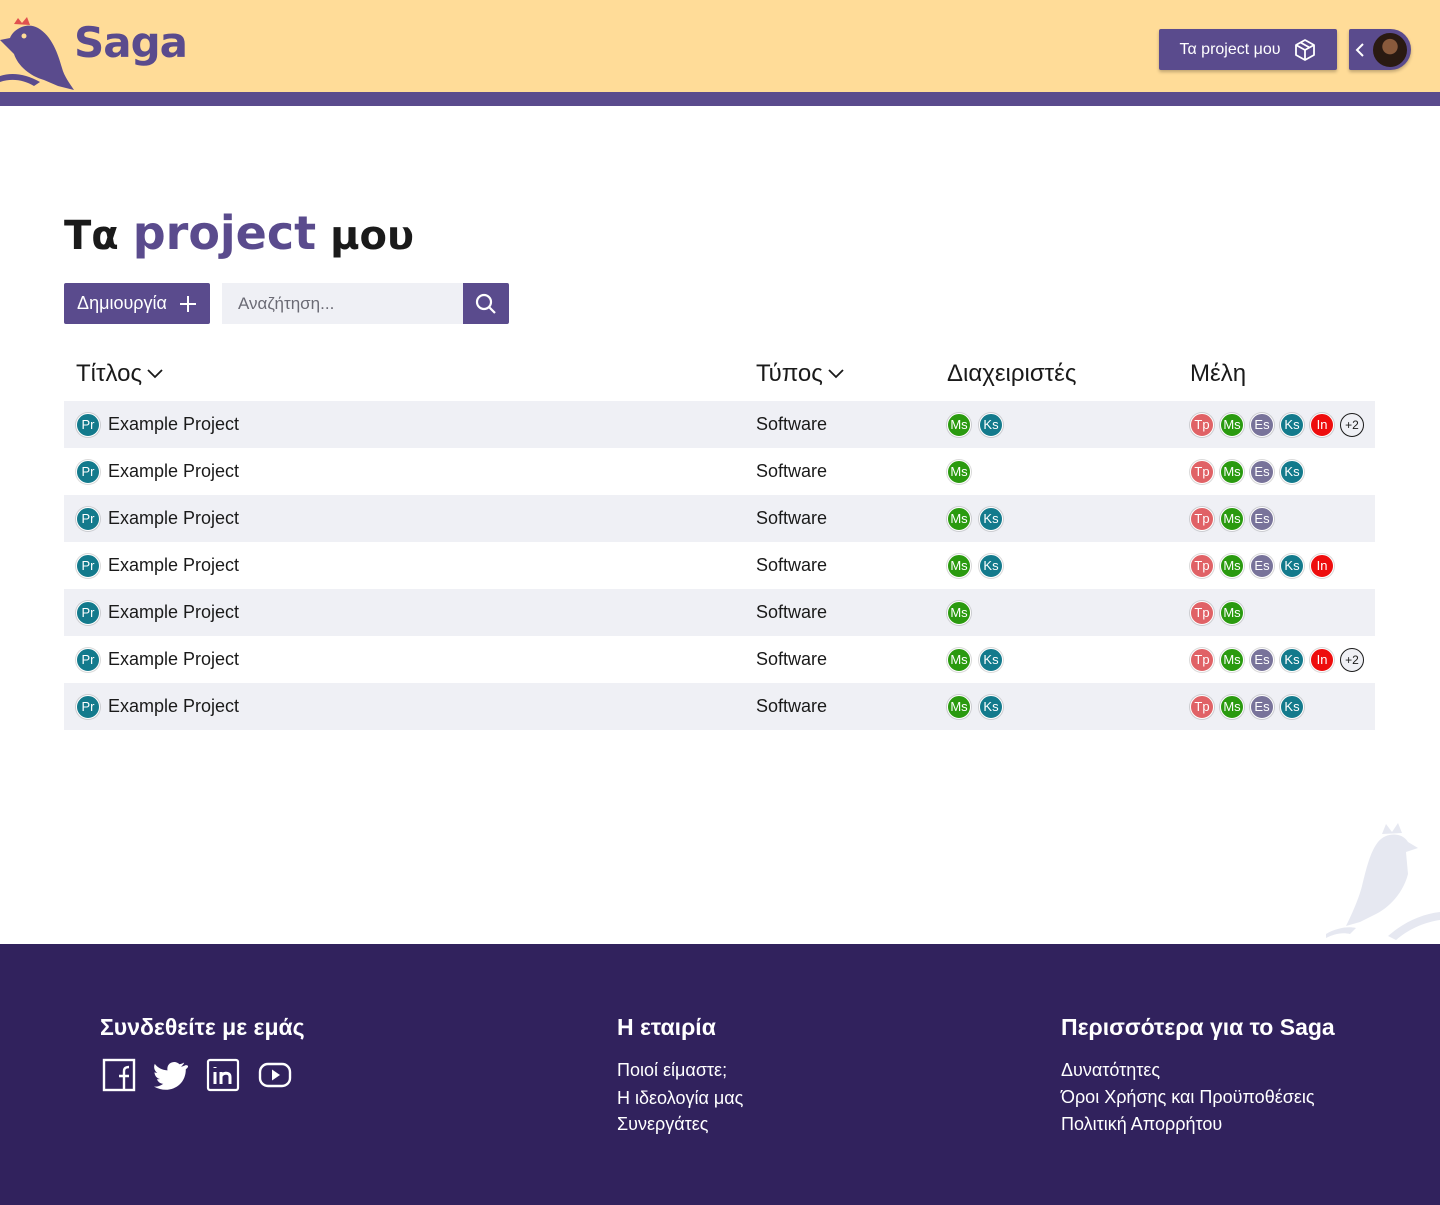 The height and width of the screenshot is (1205, 1440). What do you see at coordinates (342, 303) in the screenshot?
I see `search-input` at bounding box center [342, 303].